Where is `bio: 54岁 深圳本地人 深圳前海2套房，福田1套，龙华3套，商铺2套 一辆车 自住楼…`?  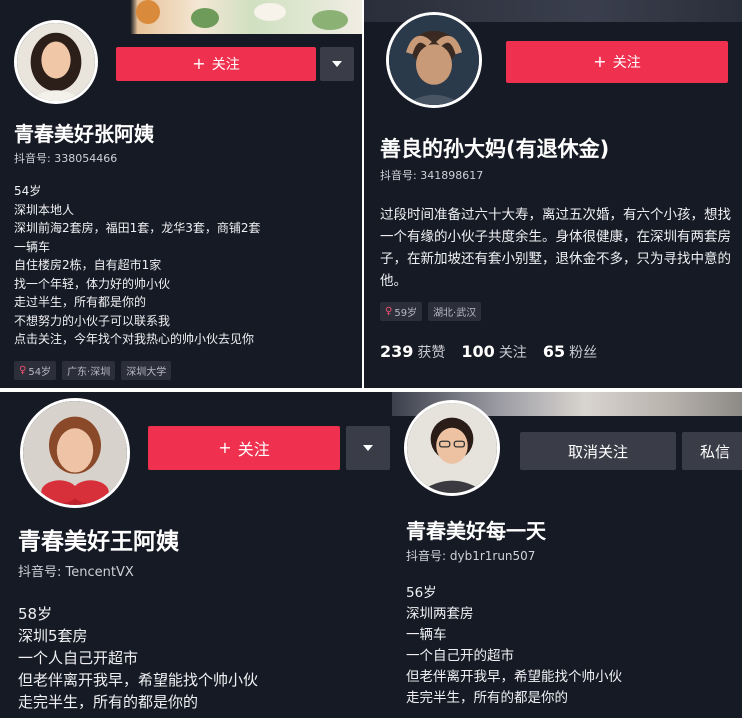
bio: 54岁 深圳本地人 深圳前海2套房，福田1套，龙华3套，商铺2套 一辆车 自住楼… is located at coordinates (137, 265).